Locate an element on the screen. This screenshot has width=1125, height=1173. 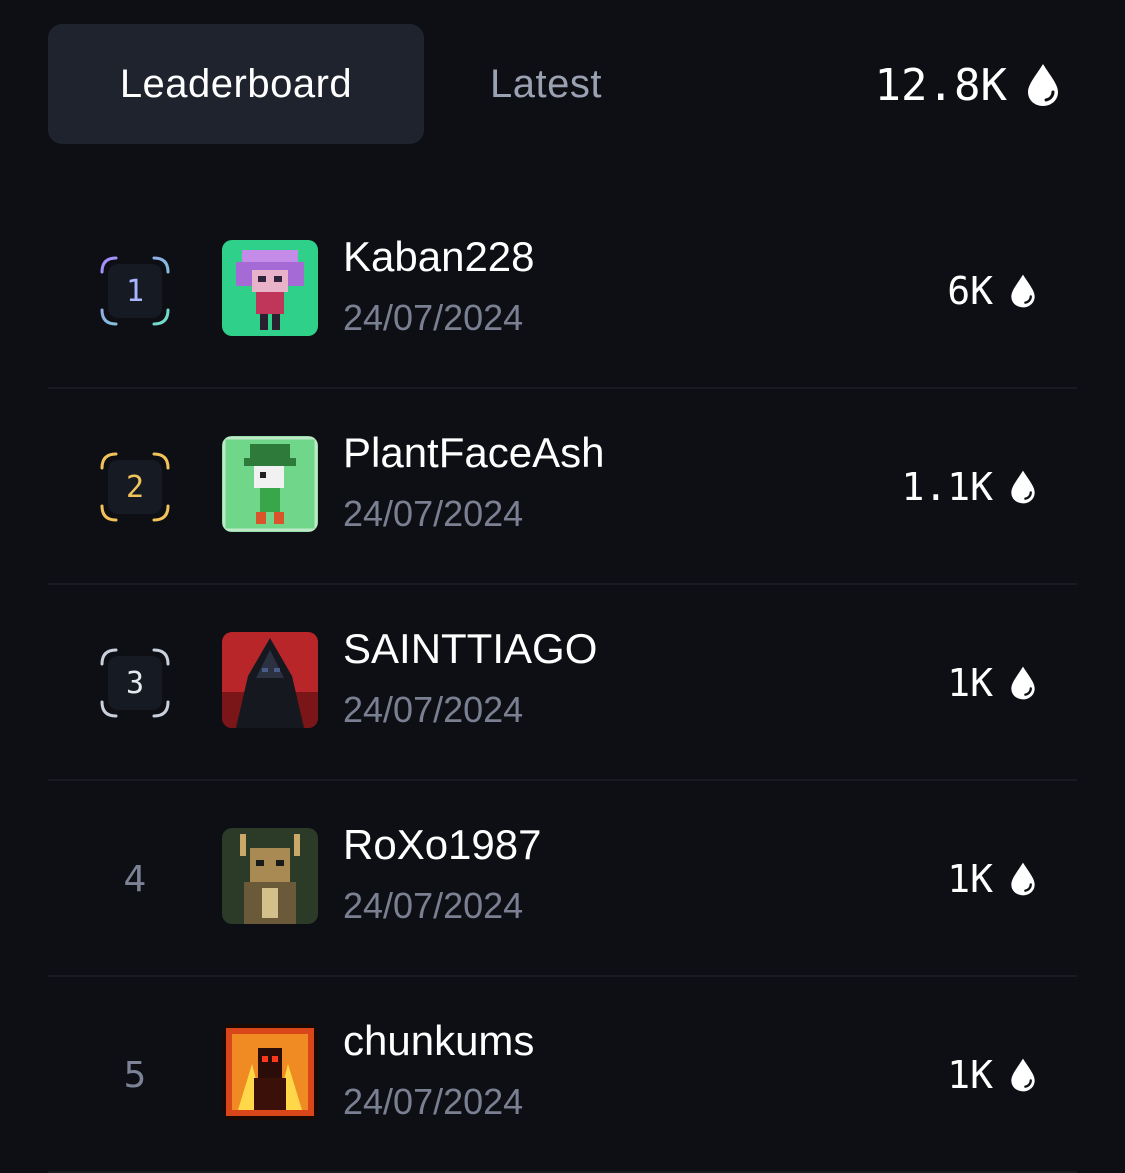
total-points-value: 12.8K is located at coordinates (940, 85).